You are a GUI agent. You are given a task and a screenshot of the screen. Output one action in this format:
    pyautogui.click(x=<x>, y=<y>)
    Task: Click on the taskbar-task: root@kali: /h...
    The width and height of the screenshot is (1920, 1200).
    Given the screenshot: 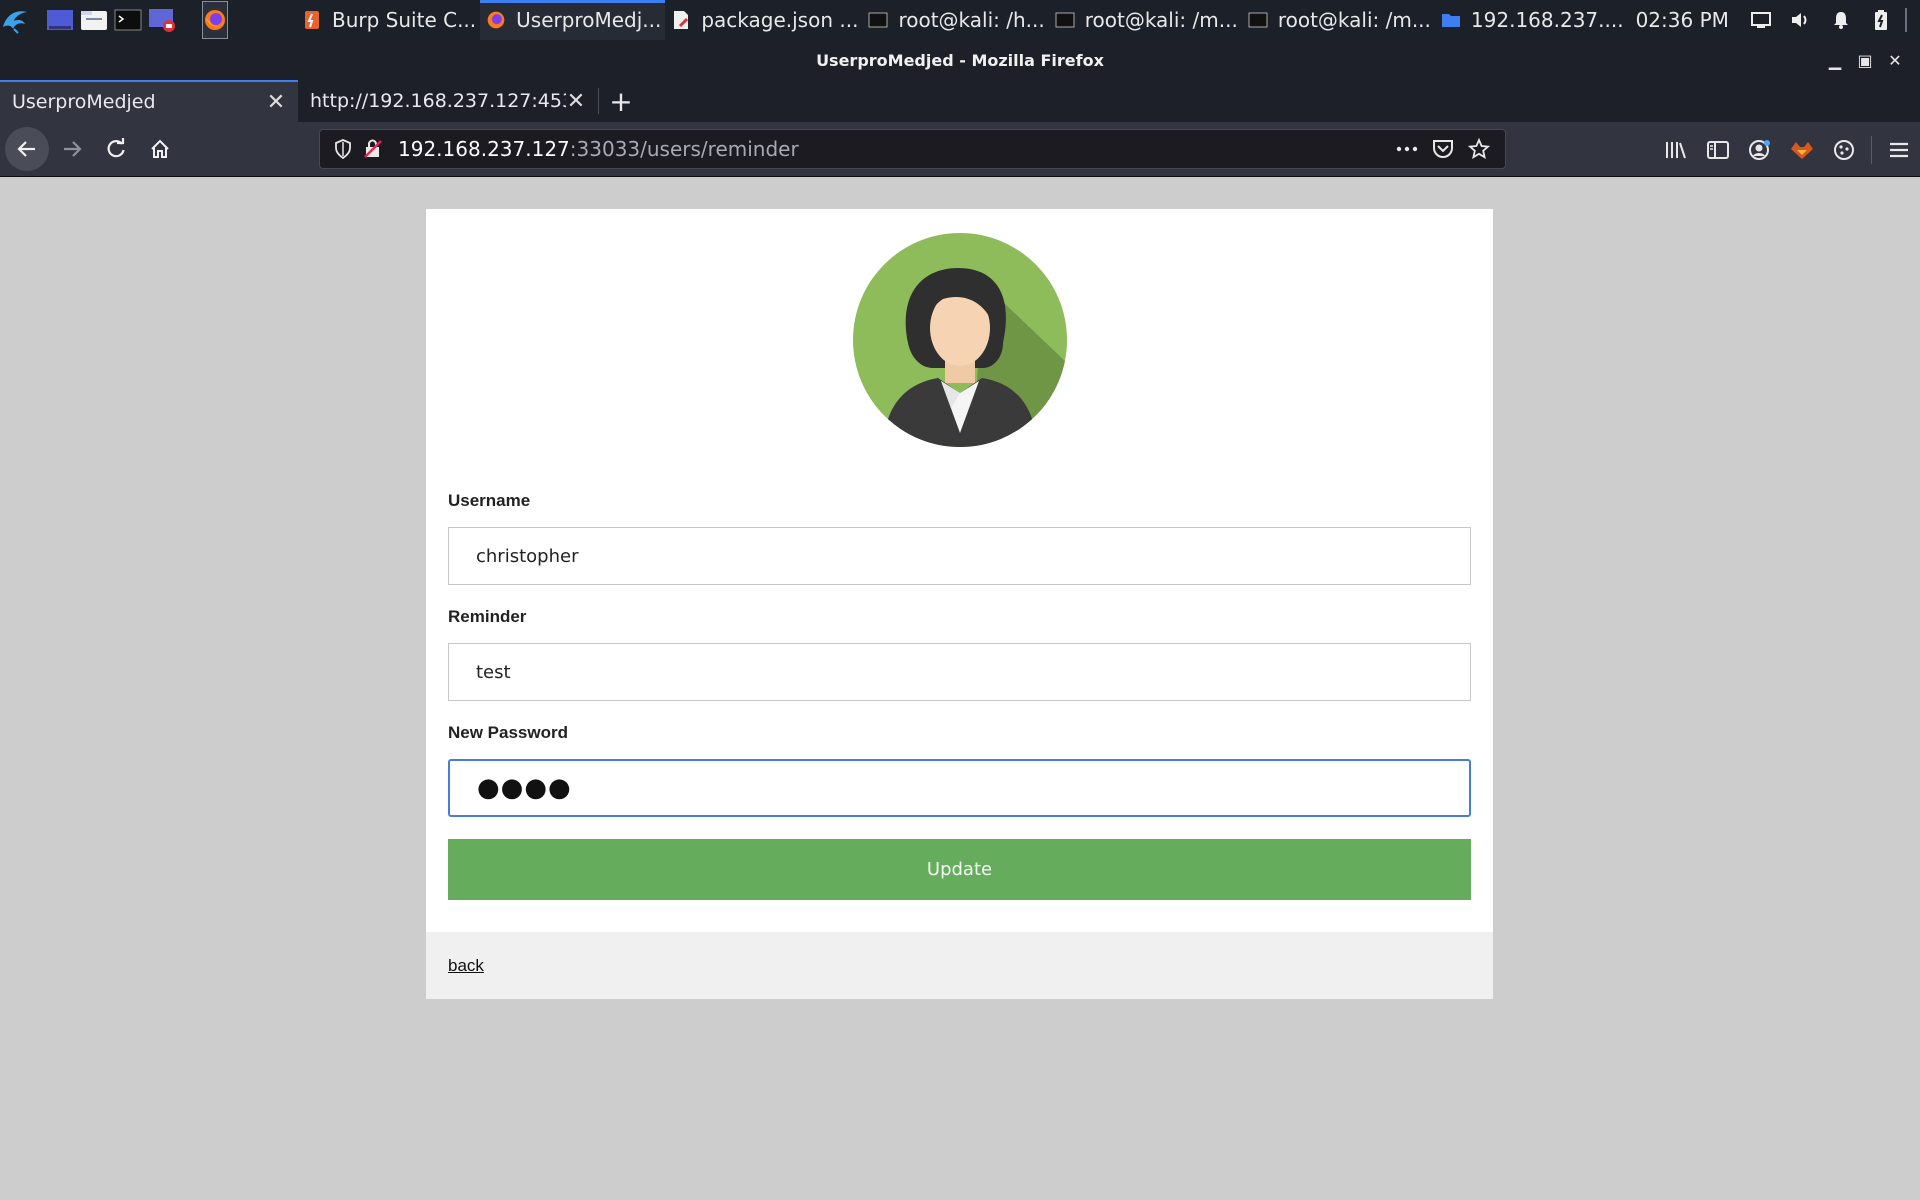 What is the action you would take?
    pyautogui.click(x=955, y=20)
    